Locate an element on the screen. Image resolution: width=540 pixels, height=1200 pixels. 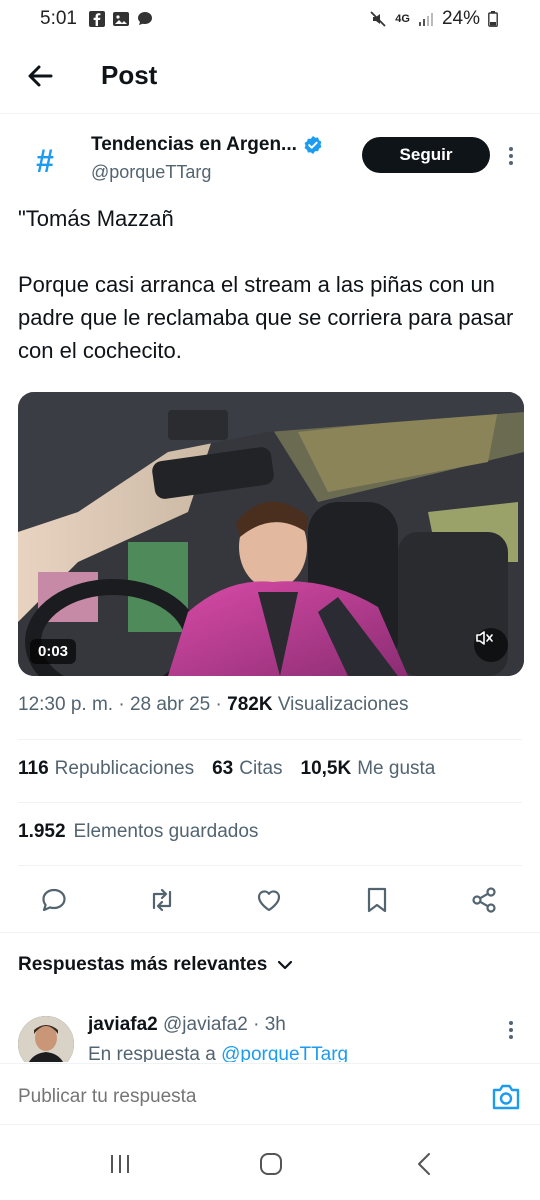
page-title: Post is located at coordinates (129, 75).